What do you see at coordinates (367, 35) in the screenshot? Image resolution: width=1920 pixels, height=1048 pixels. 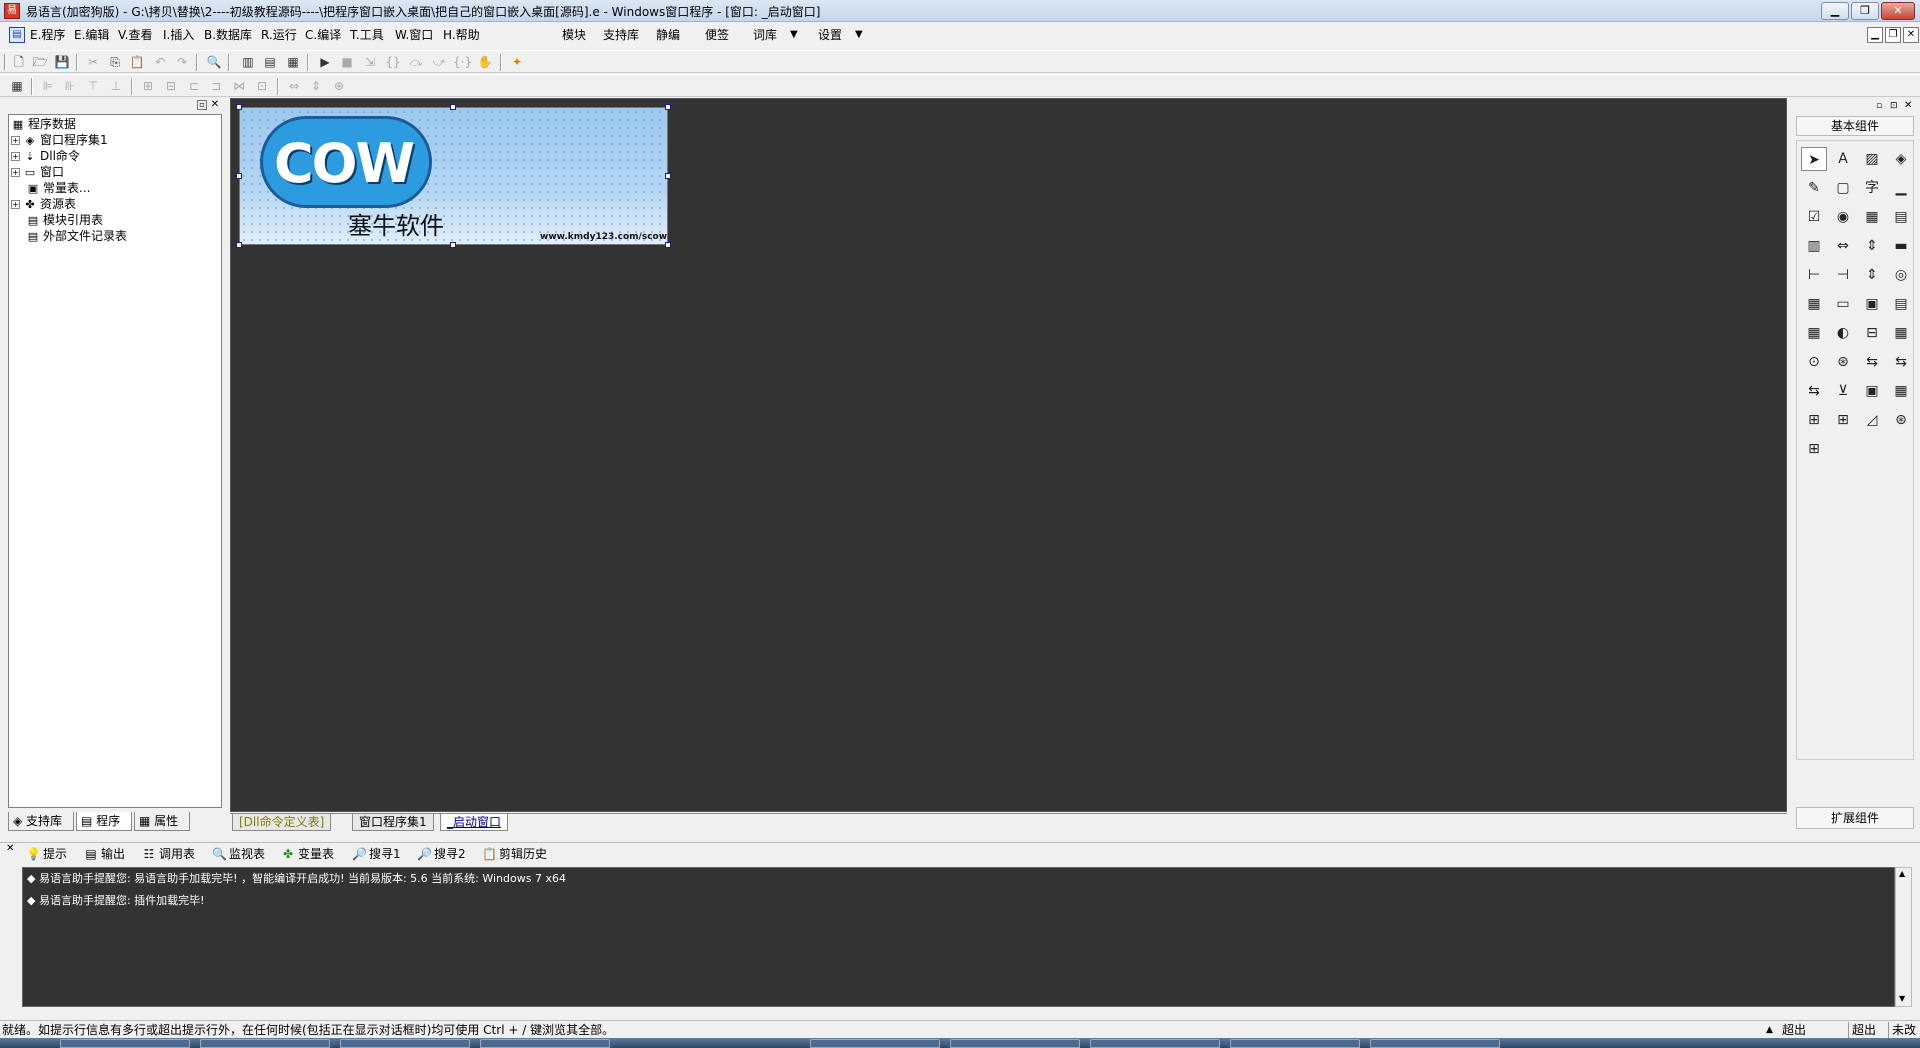 I see `menu-tools: T.工具` at bounding box center [367, 35].